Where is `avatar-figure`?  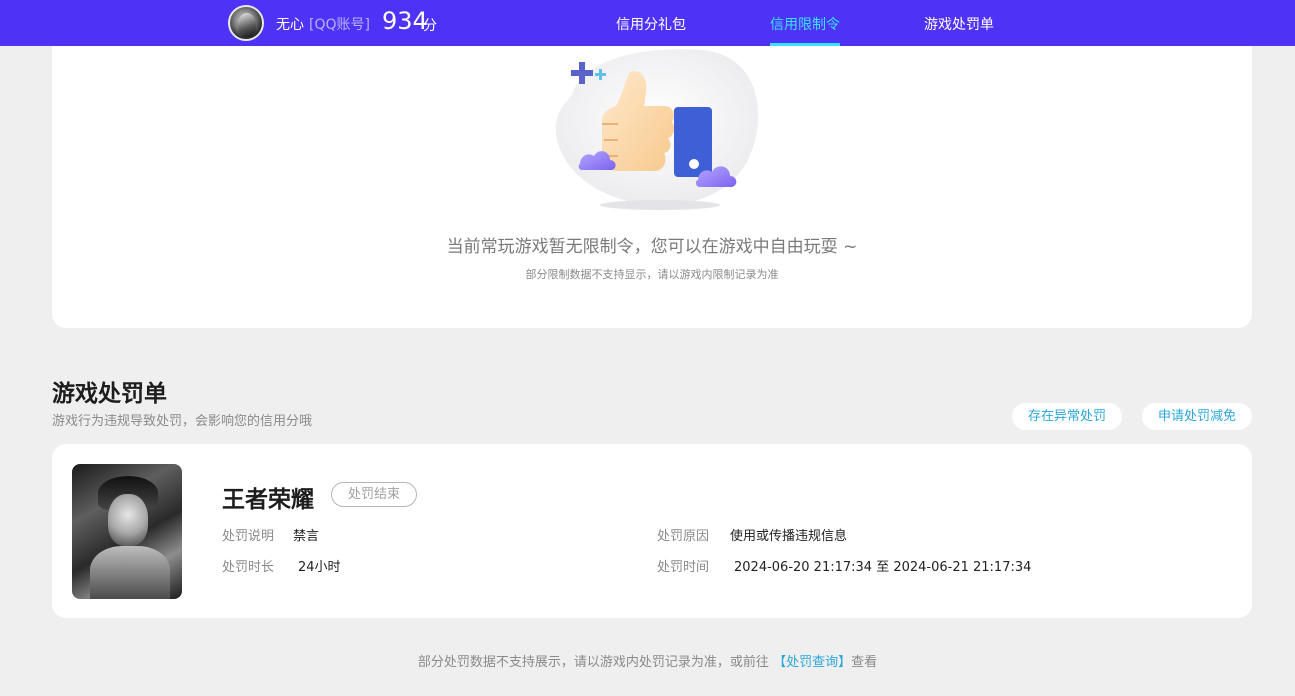
avatar-figure is located at coordinates (247, 25).